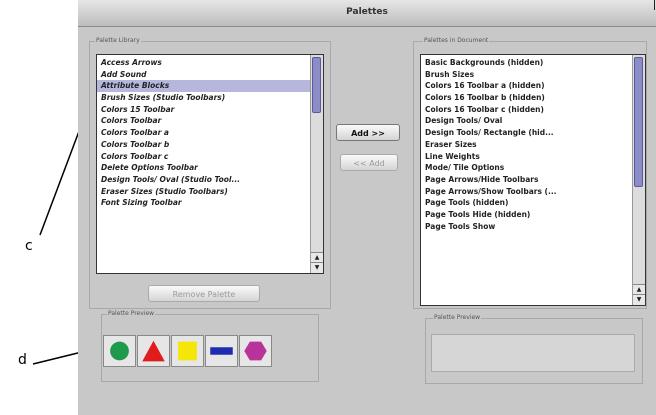 This screenshot has width=656, height=415. I want to click on palettes-in-document-label: Palettes in Document, so click(456, 40).